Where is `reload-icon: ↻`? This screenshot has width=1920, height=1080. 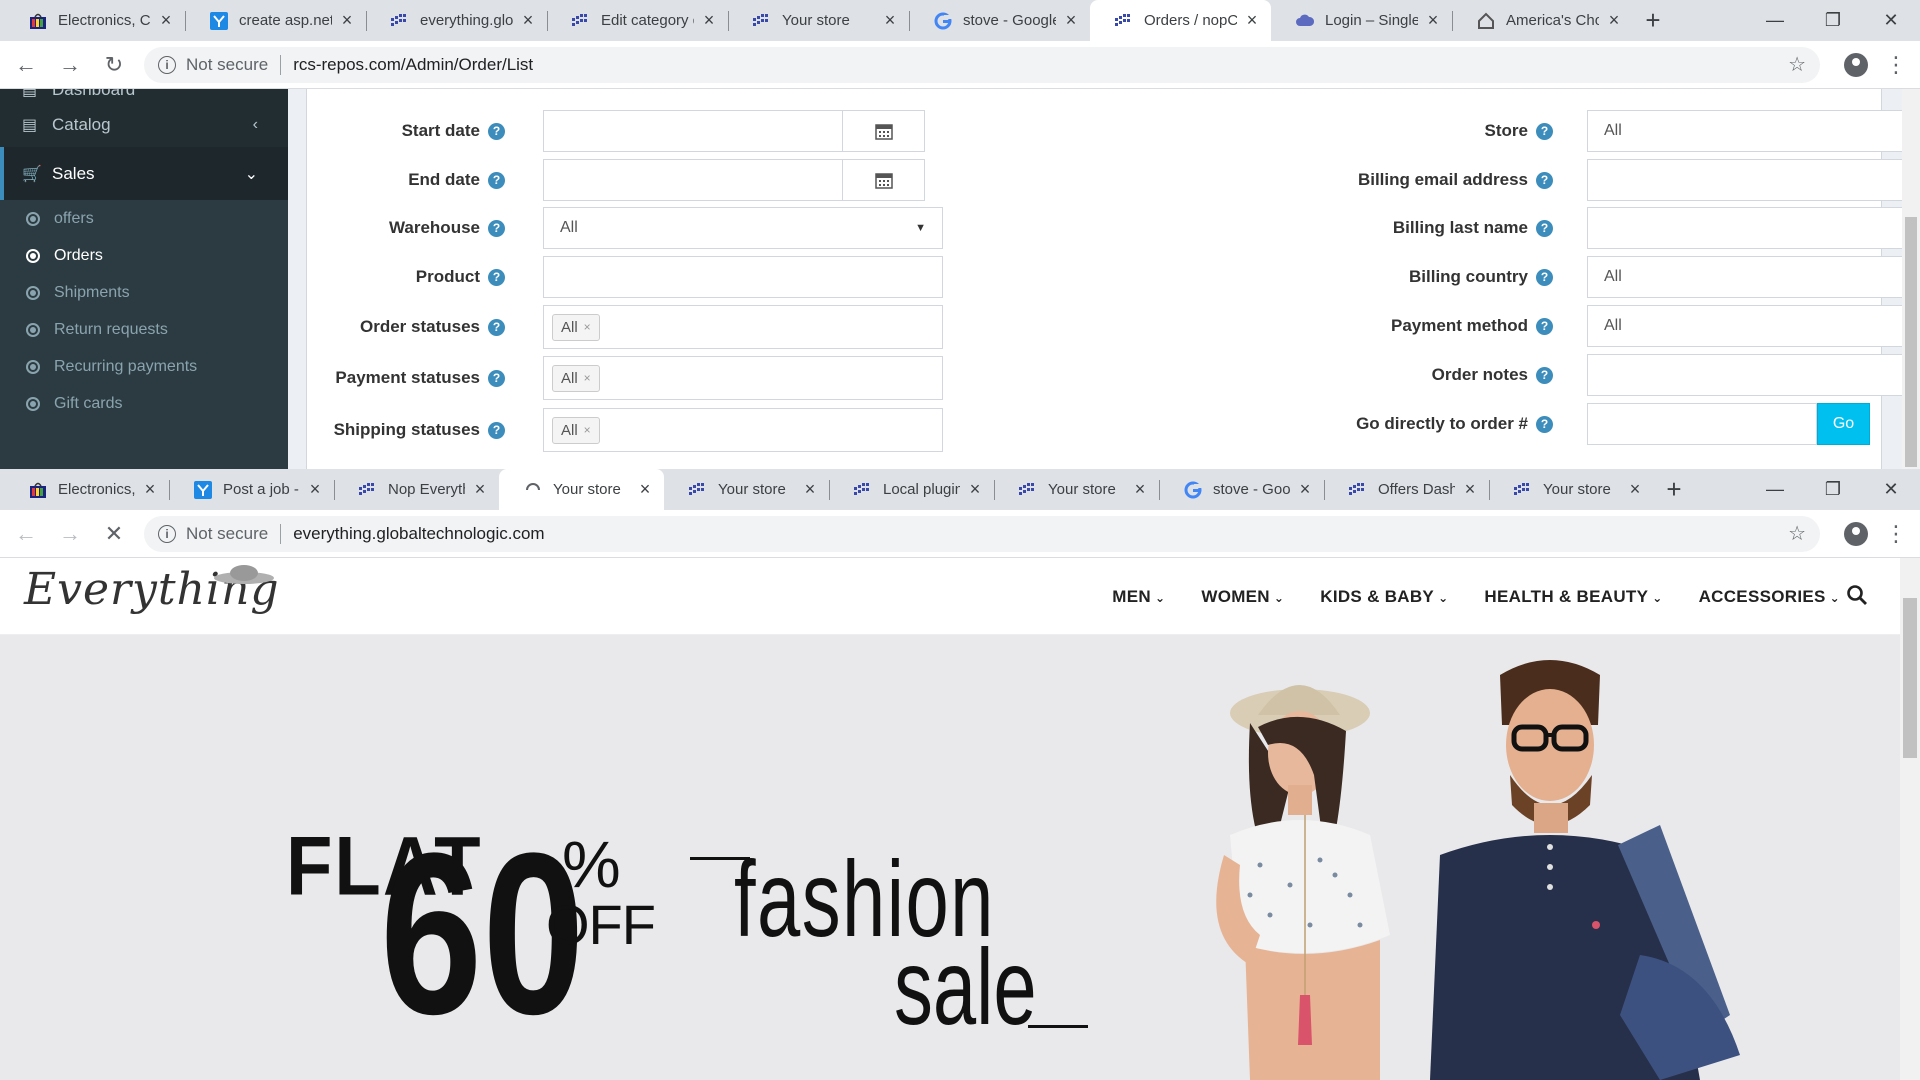
reload-icon: ↻ is located at coordinates (114, 65).